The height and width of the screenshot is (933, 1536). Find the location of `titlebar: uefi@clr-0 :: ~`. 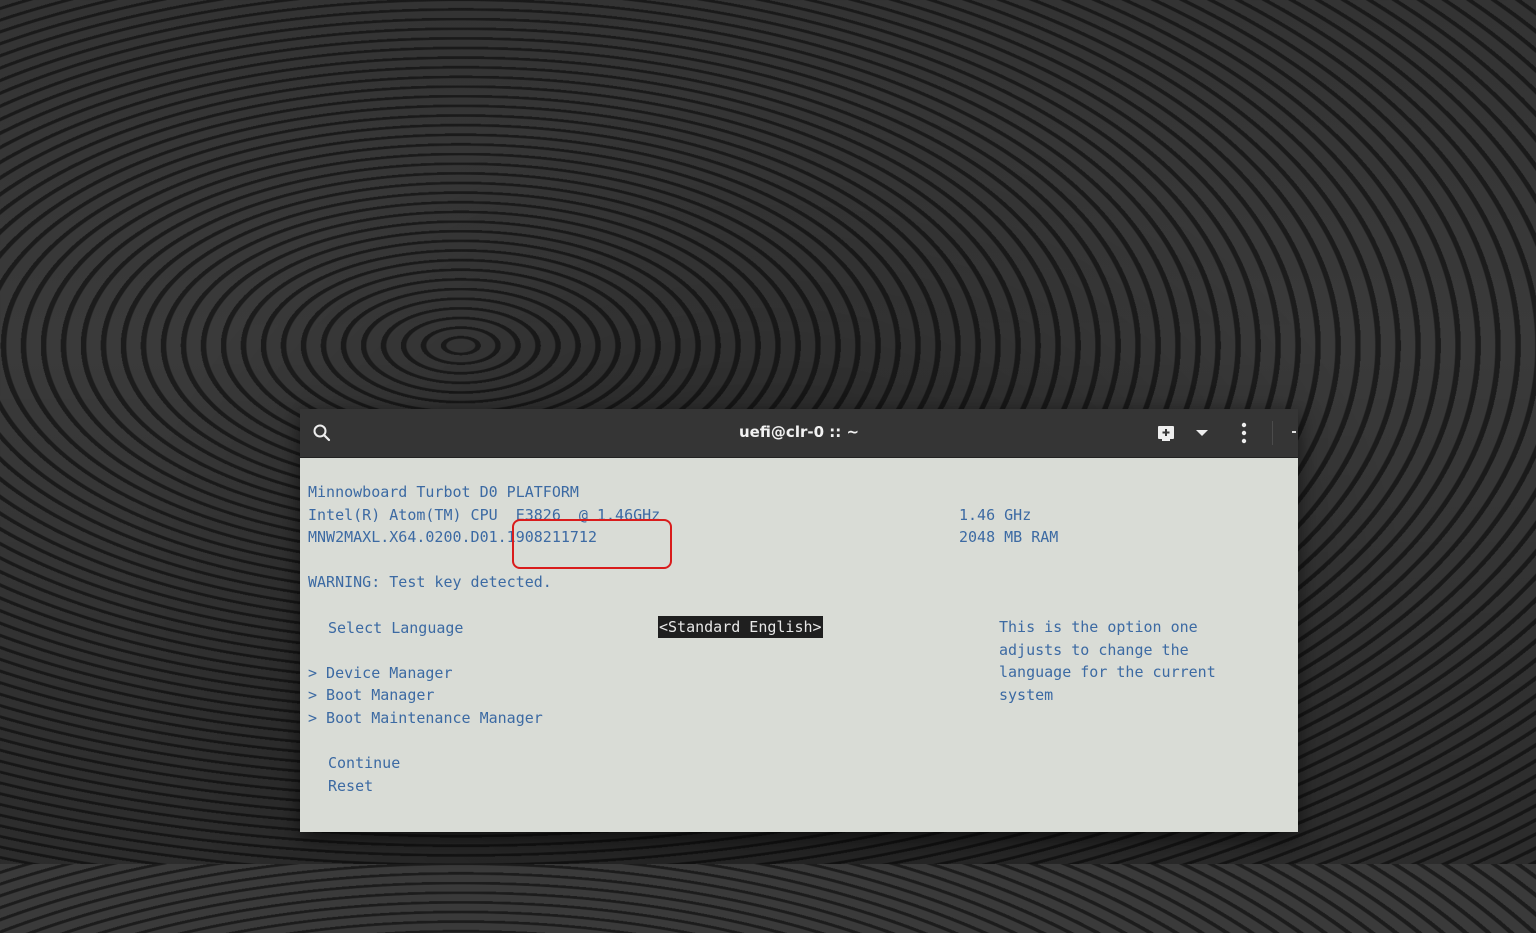

titlebar: uefi@clr-0 :: ~ is located at coordinates (799, 433).